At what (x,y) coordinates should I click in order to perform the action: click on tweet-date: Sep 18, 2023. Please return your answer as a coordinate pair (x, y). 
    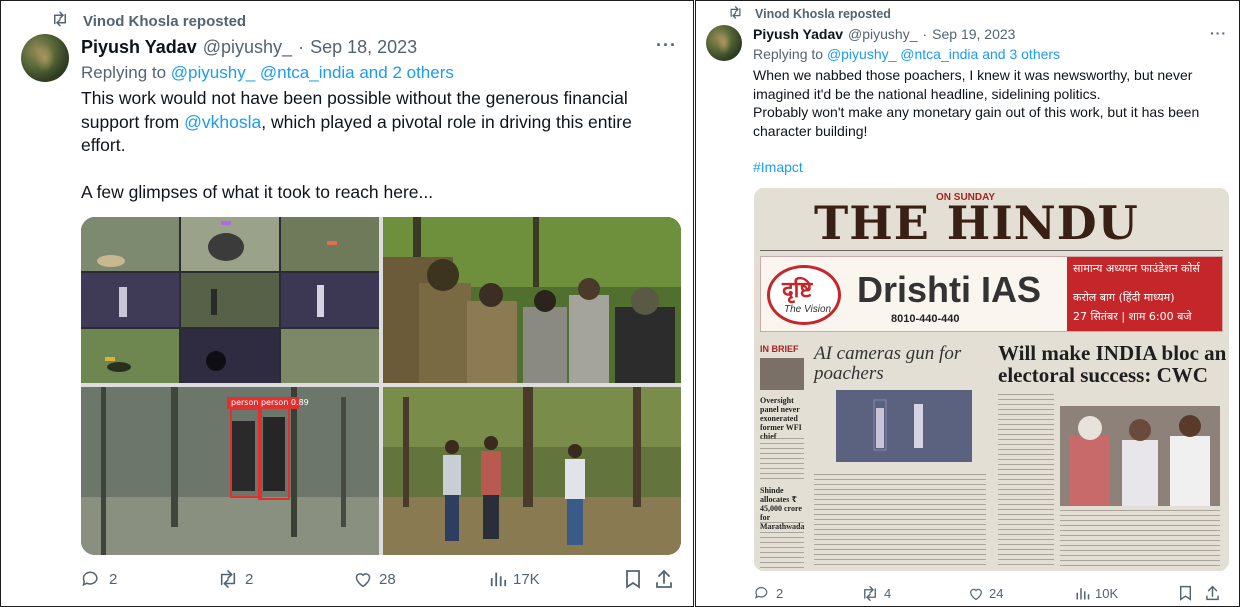
    Looking at the image, I should click on (363, 47).